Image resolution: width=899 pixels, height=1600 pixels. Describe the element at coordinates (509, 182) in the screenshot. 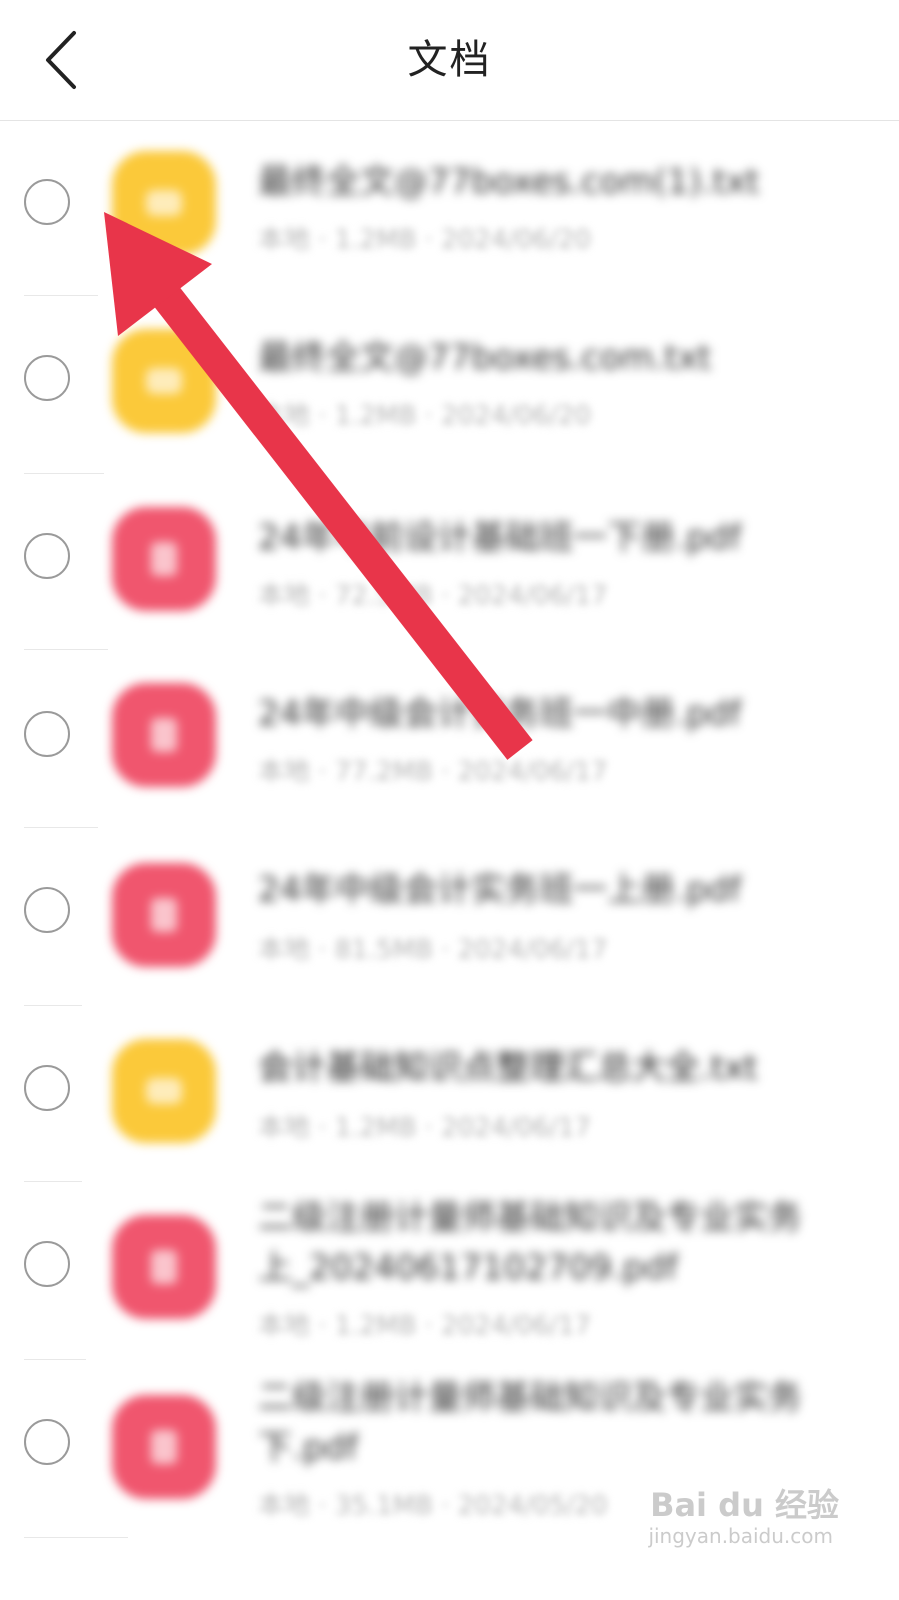

I see `file-name: 最终全文@77boxes.com(1).txt` at that location.